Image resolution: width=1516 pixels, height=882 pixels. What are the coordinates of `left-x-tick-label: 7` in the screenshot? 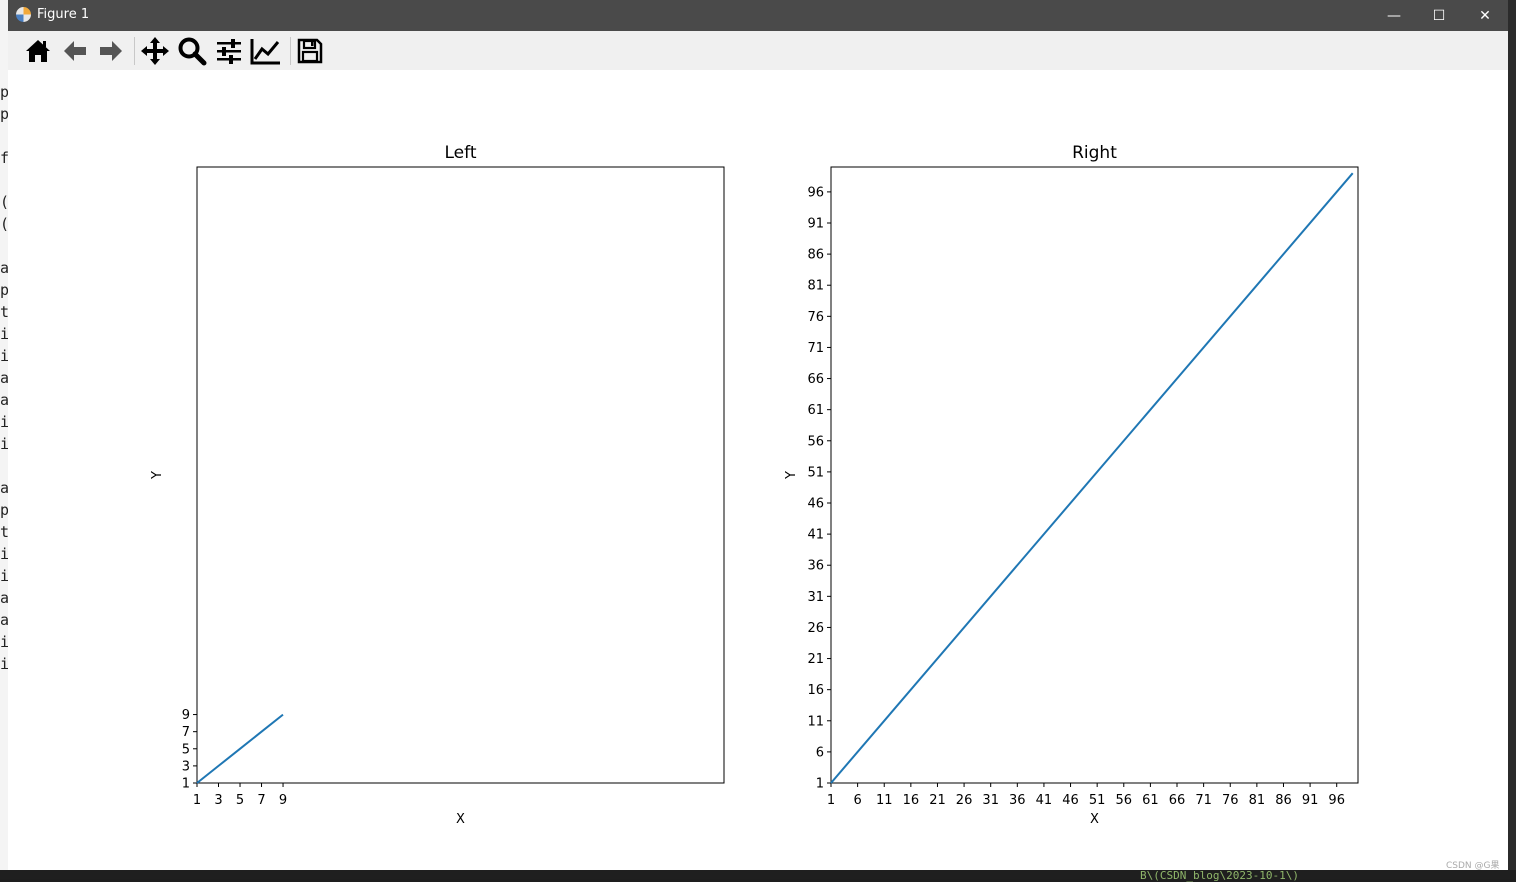 It's located at (261, 800).